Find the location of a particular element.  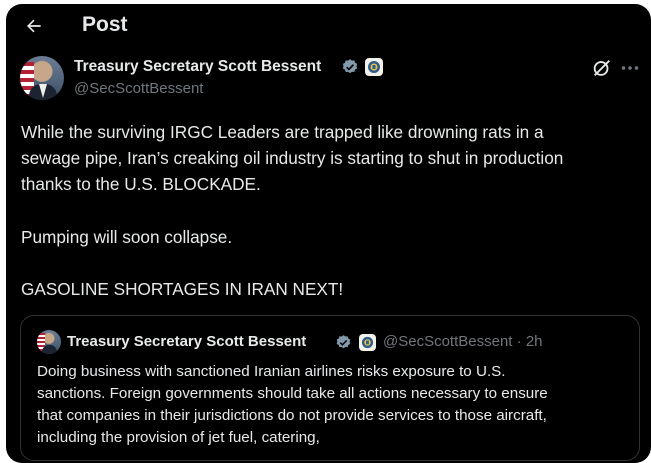

quote-avatar is located at coordinates (49, 342).